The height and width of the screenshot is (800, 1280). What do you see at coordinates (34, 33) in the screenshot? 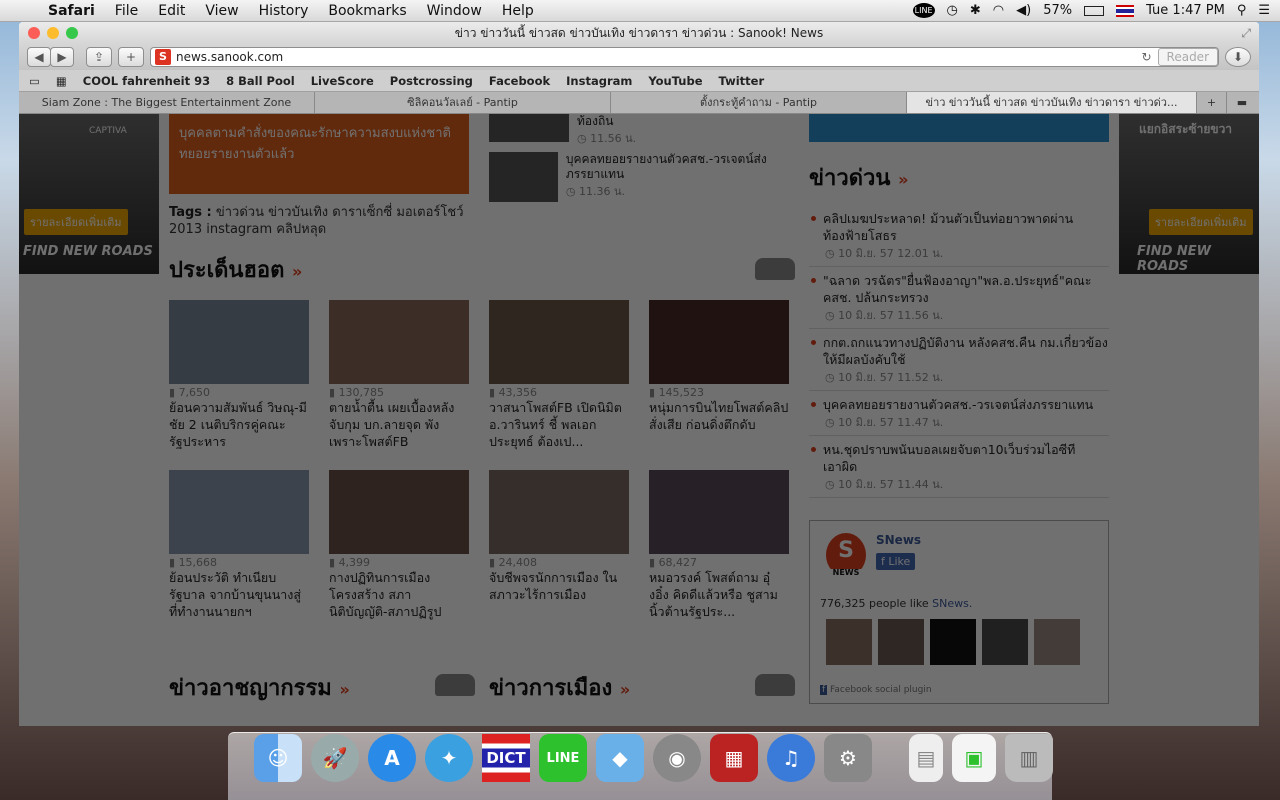
I see `close-button` at bounding box center [34, 33].